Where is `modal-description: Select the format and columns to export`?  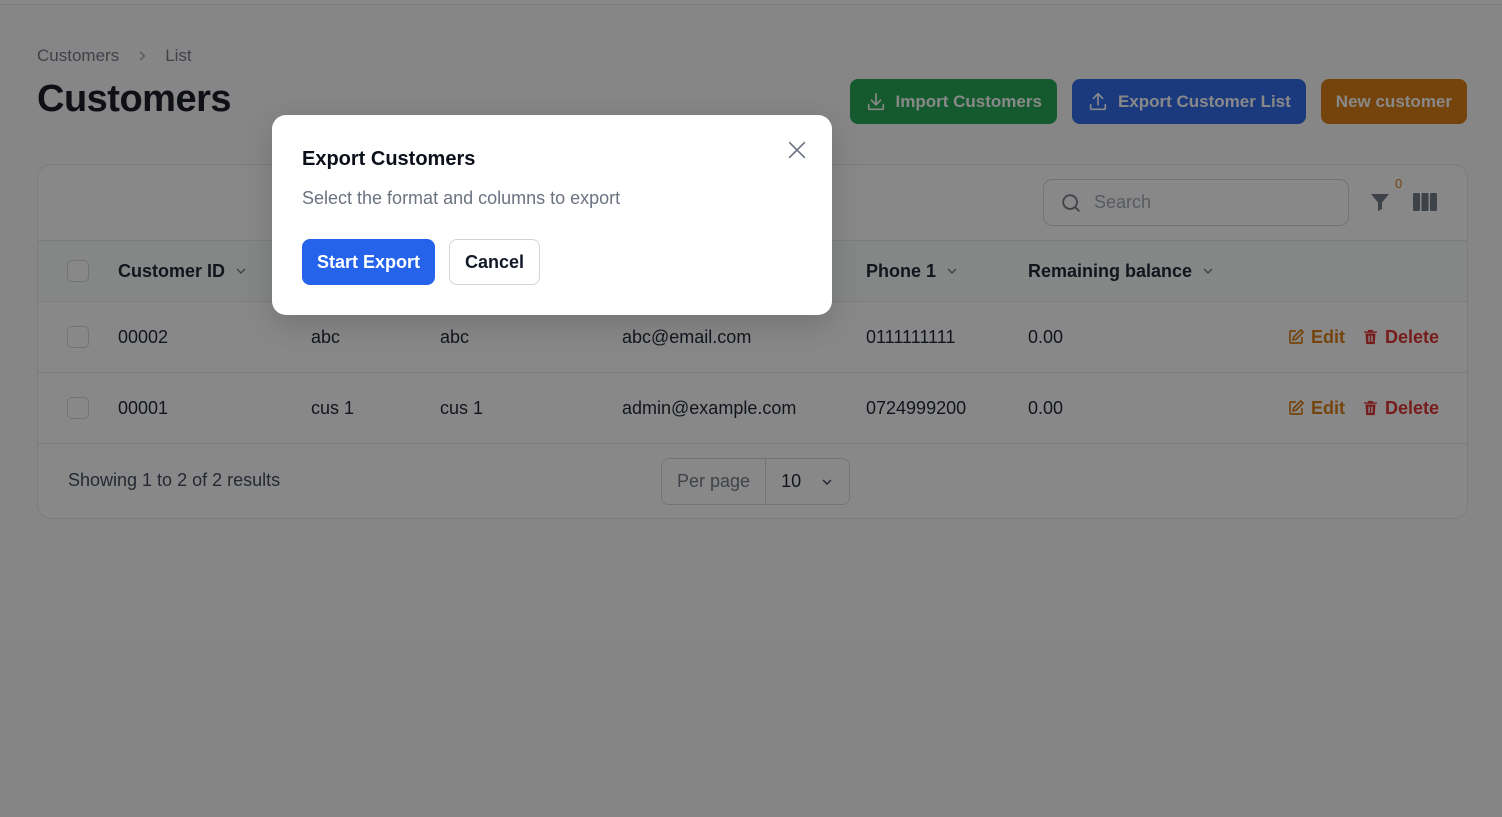 modal-description: Select the format and columns to export is located at coordinates (461, 198).